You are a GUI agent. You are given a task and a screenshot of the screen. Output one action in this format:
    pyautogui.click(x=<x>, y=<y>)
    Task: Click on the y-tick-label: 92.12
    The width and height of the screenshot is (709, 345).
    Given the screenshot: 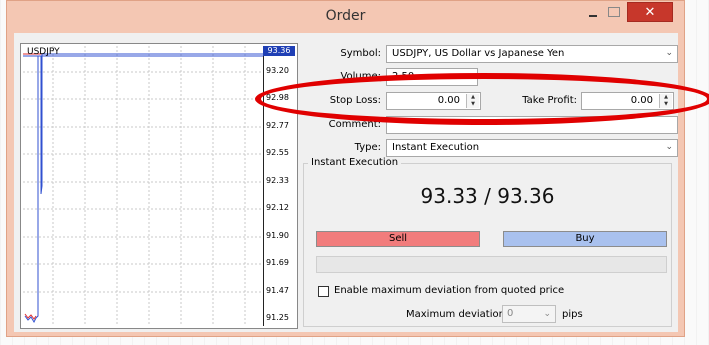 What is the action you would take?
    pyautogui.click(x=277, y=207)
    